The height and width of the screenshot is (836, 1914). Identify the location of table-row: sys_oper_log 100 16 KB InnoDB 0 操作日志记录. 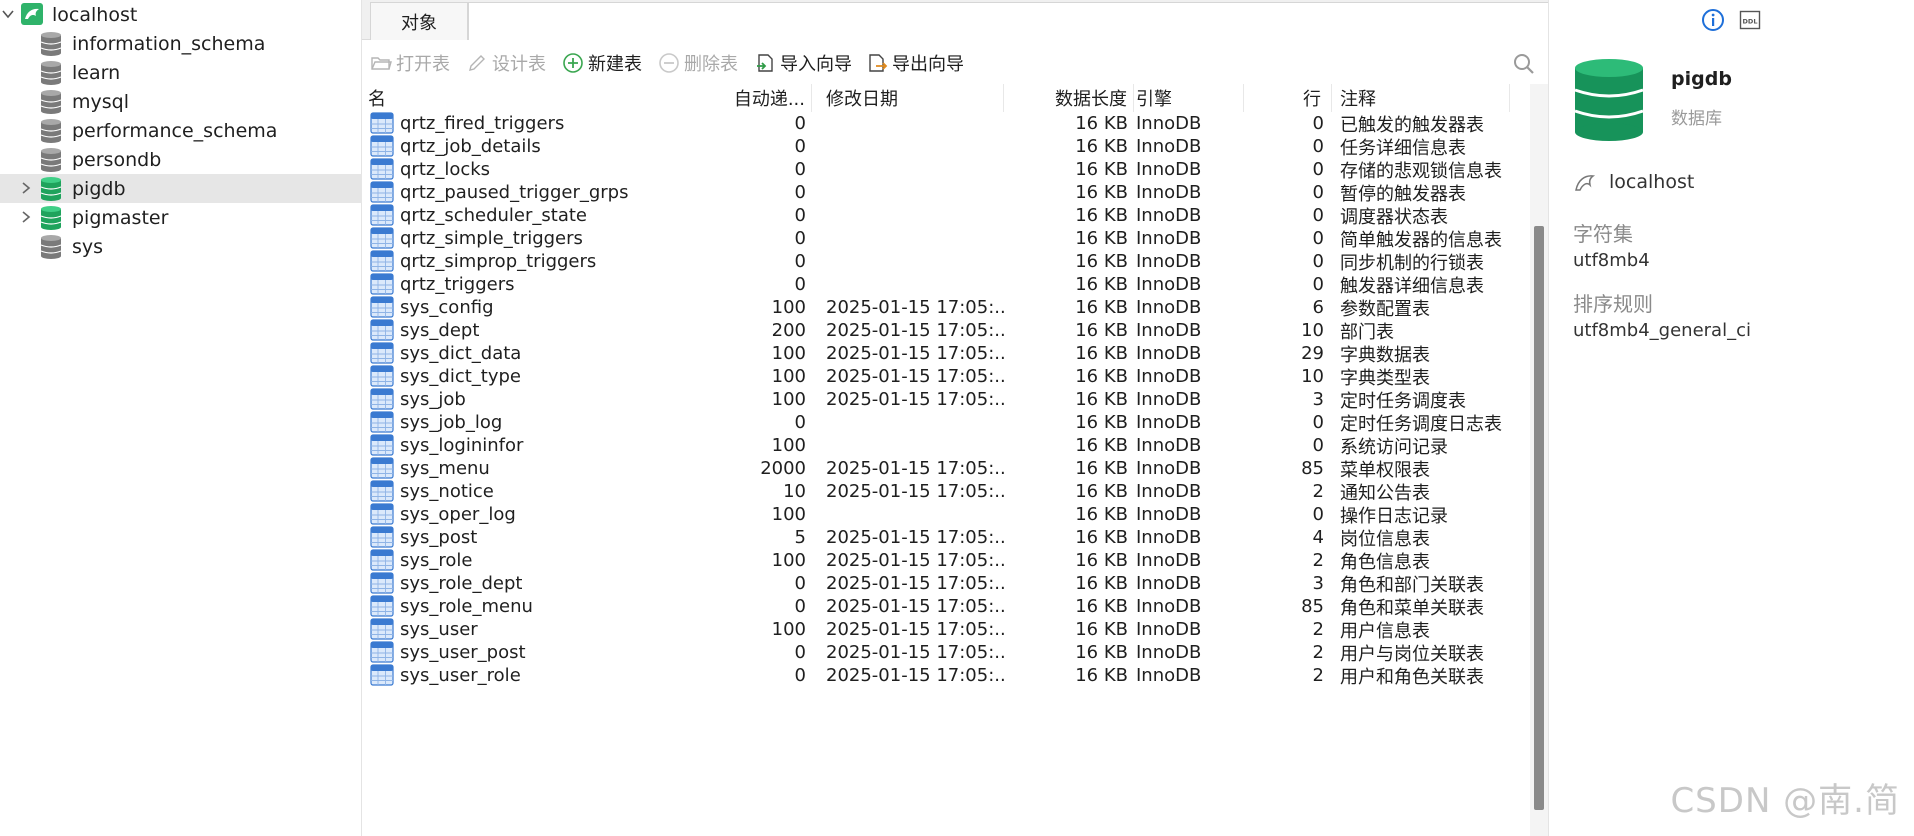
(947, 514).